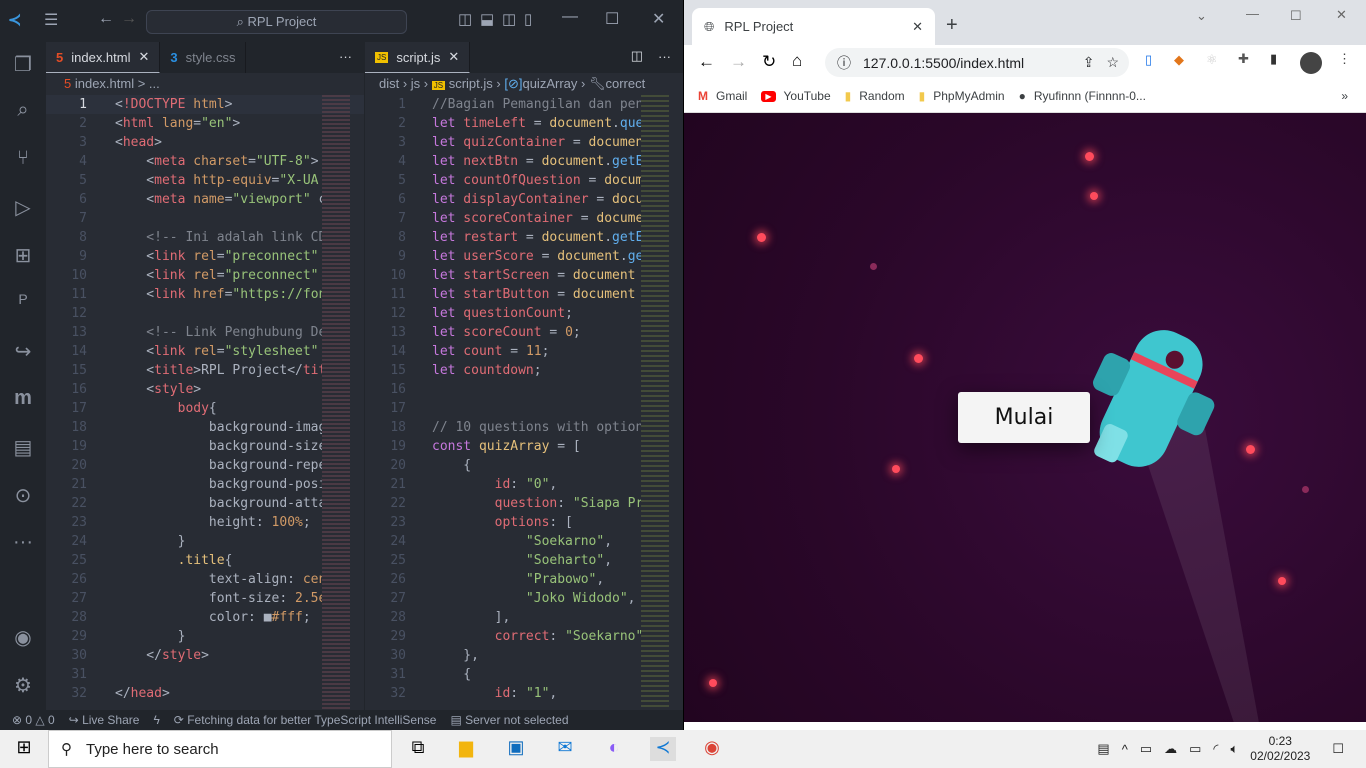 The height and width of the screenshot is (768, 1366). What do you see at coordinates (205, 199) in the screenshot?
I see `code-line: 6 <meta name="viewport" c` at bounding box center [205, 199].